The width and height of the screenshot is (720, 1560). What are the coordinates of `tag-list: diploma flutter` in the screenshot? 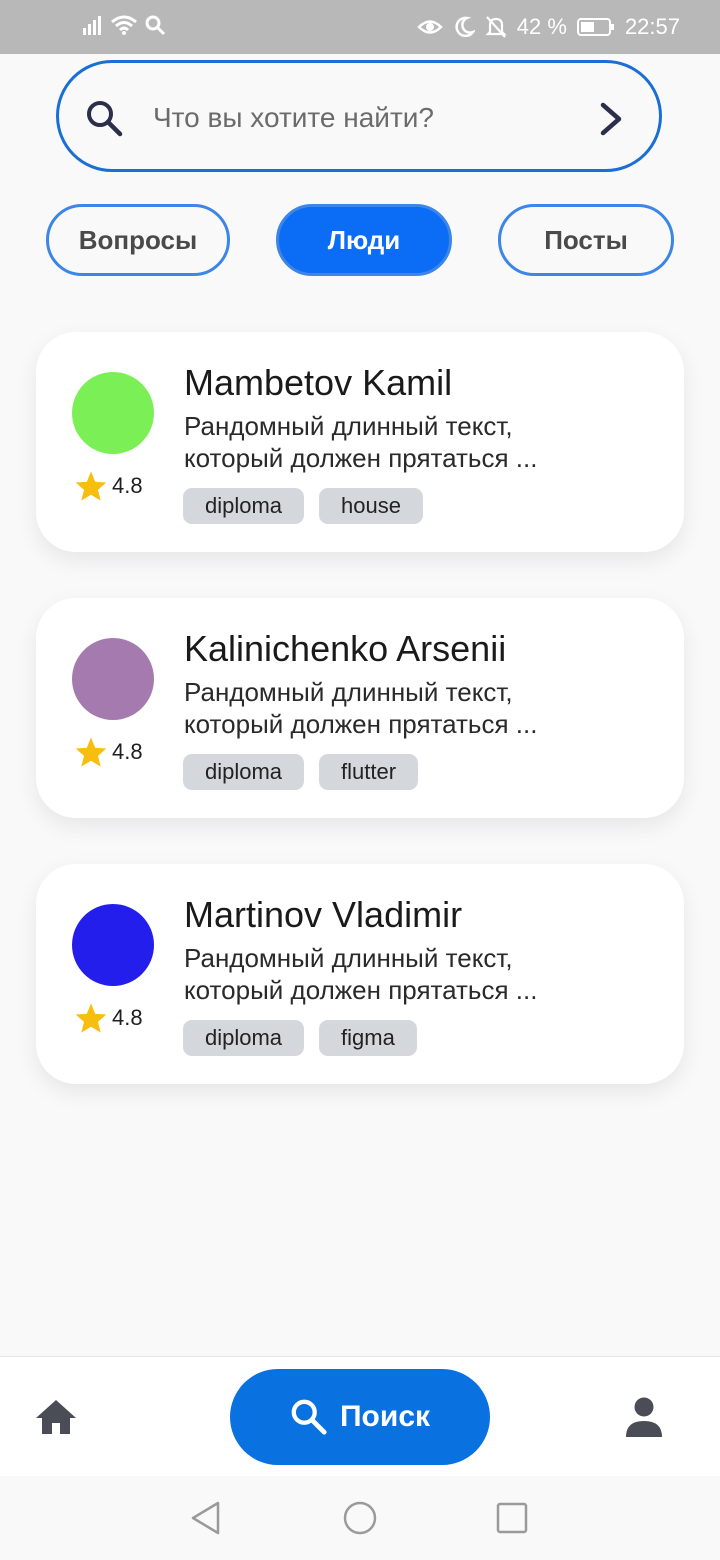 It's located at (301, 772).